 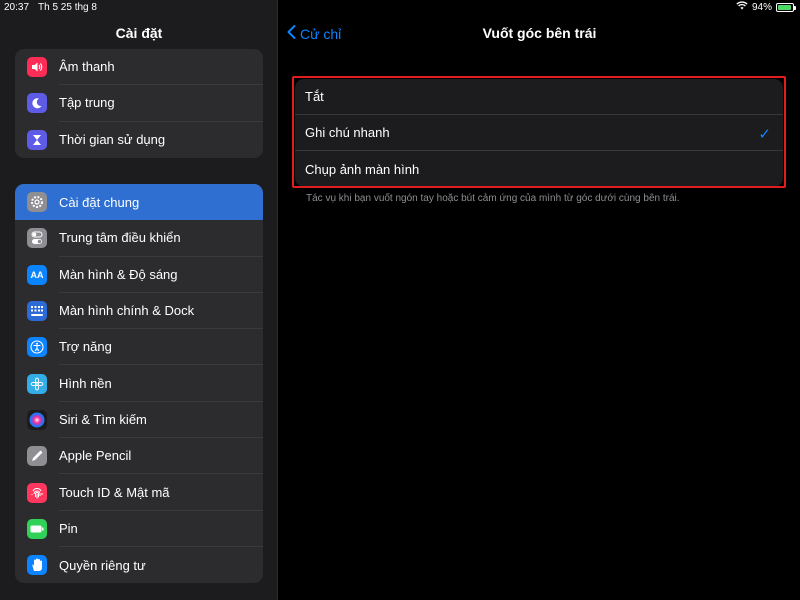 What do you see at coordinates (161, 492) in the screenshot?
I see `sidebar-item-label: Touch ID & Mật mã` at bounding box center [161, 492].